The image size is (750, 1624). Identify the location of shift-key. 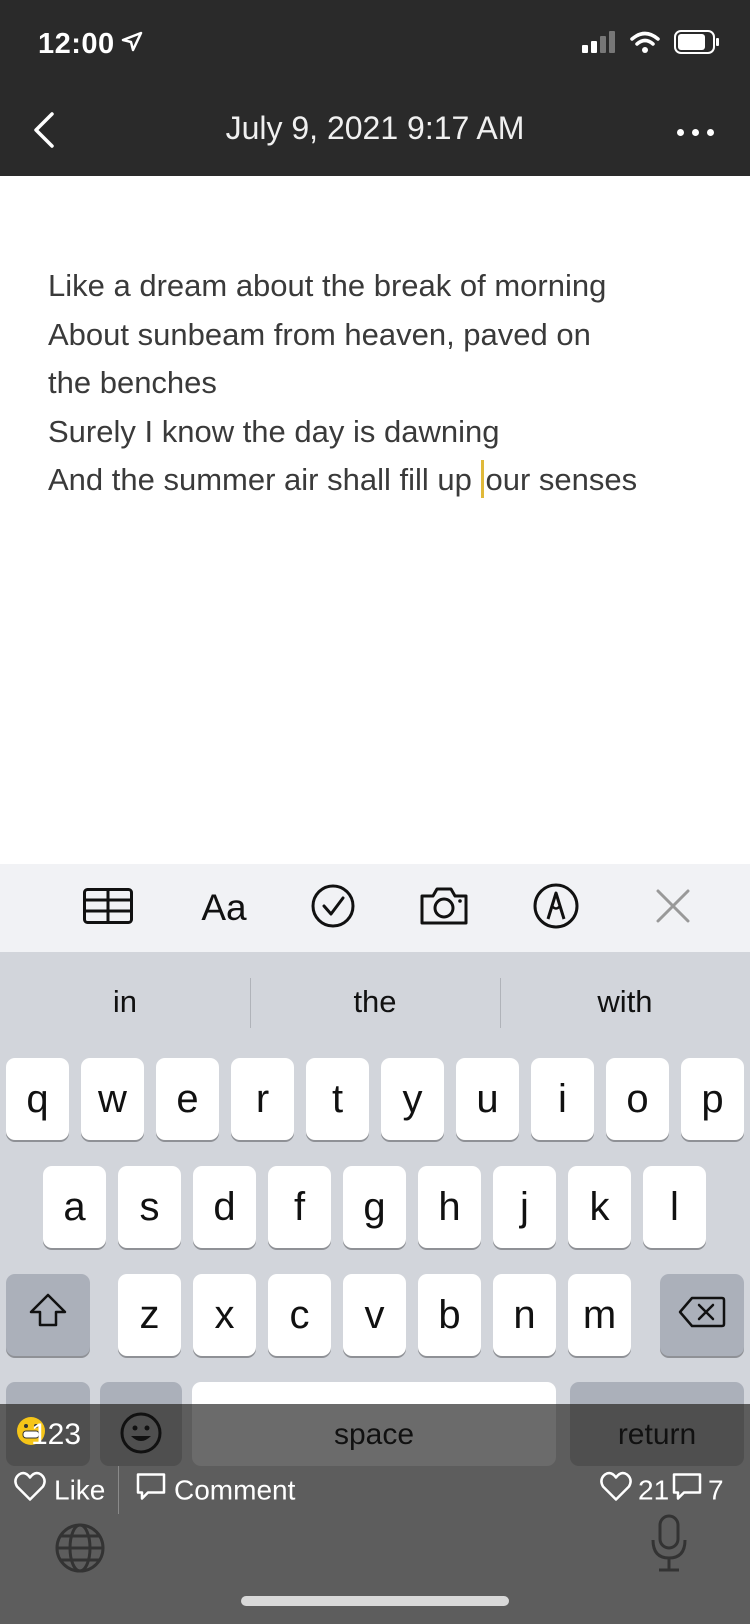
(48, 1315).